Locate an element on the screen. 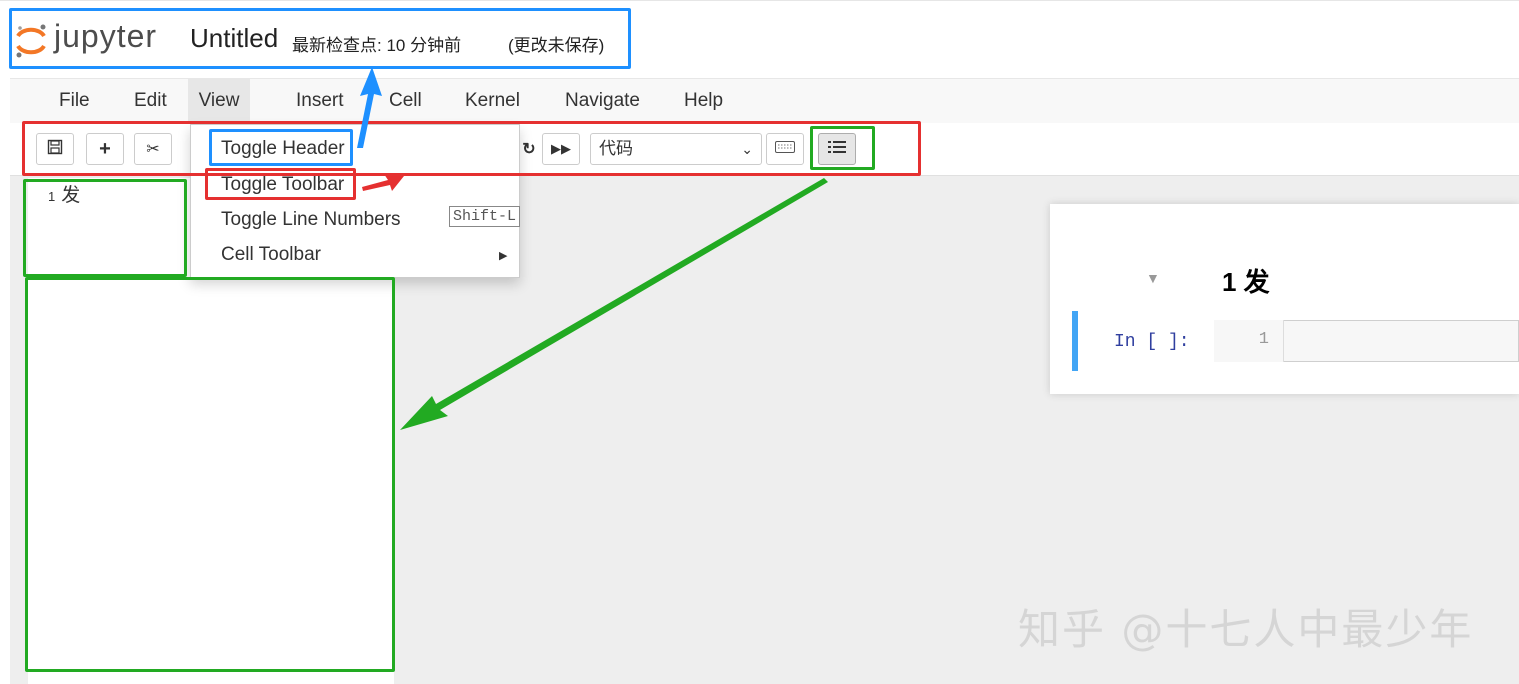 The width and height of the screenshot is (1519, 684). blue-arrow is located at coordinates (369, 107).